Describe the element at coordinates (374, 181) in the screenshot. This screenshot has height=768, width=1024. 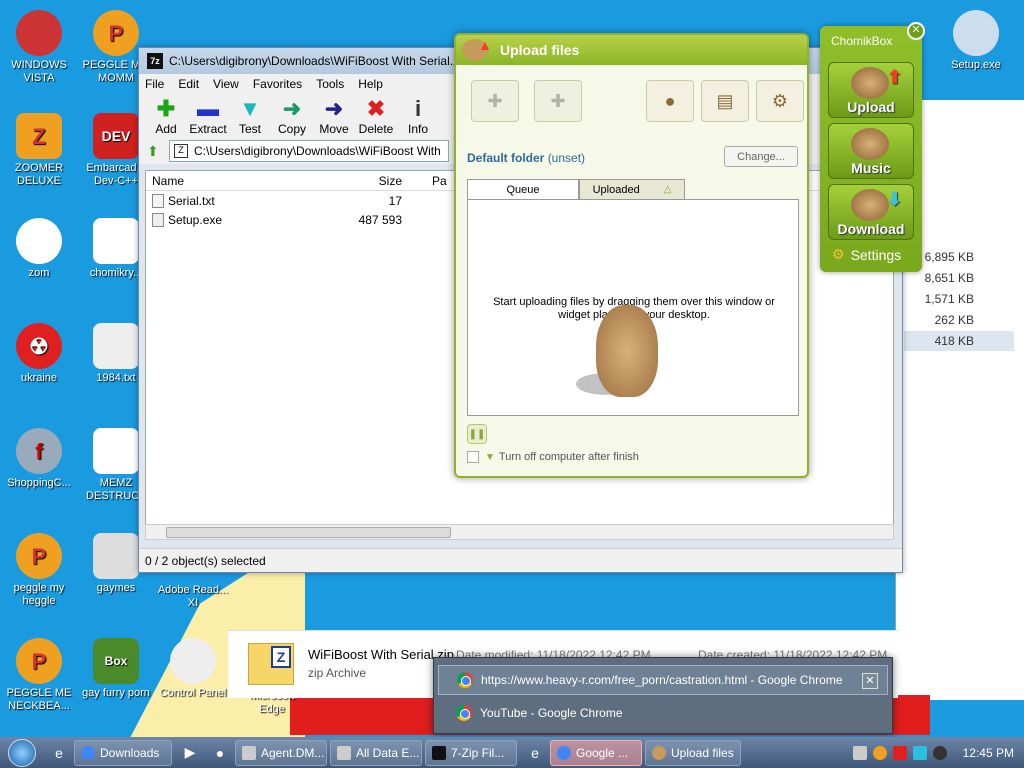
I see `column-size: Size` at that location.